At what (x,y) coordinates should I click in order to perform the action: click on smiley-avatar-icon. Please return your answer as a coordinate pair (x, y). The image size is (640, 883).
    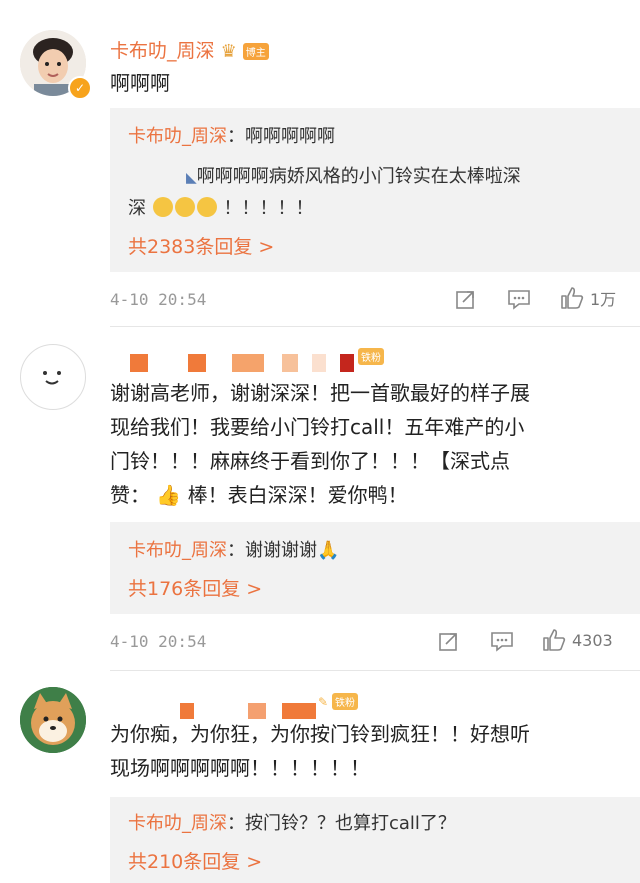
    Looking at the image, I should click on (52, 378).